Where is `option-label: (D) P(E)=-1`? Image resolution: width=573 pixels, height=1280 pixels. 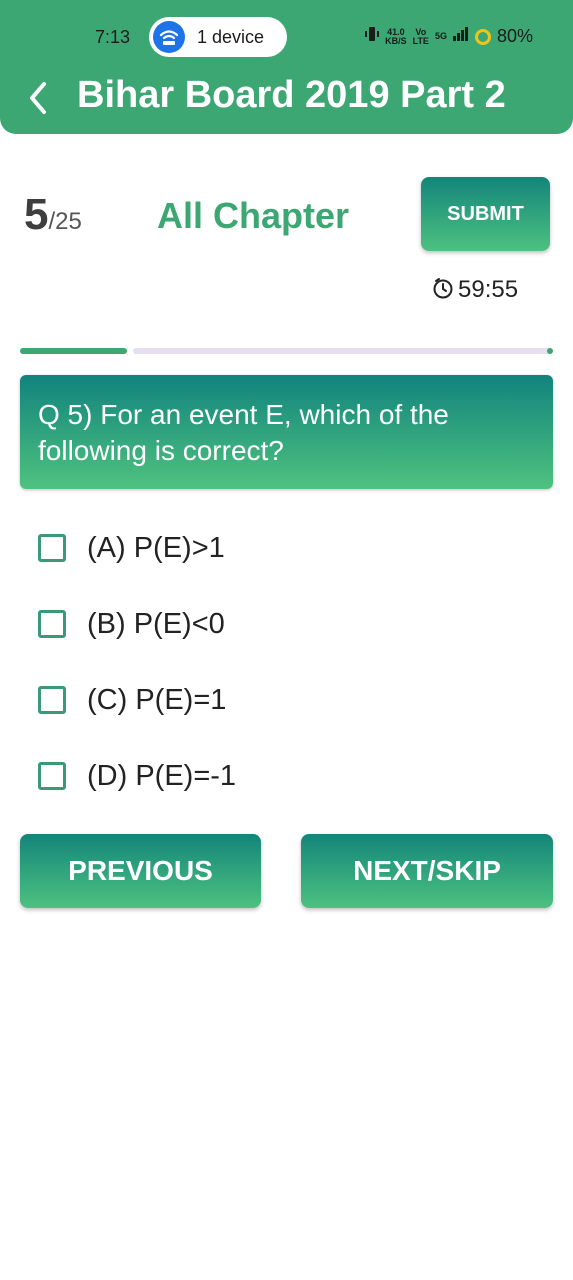
option-label: (D) P(E)=-1 is located at coordinates (162, 775).